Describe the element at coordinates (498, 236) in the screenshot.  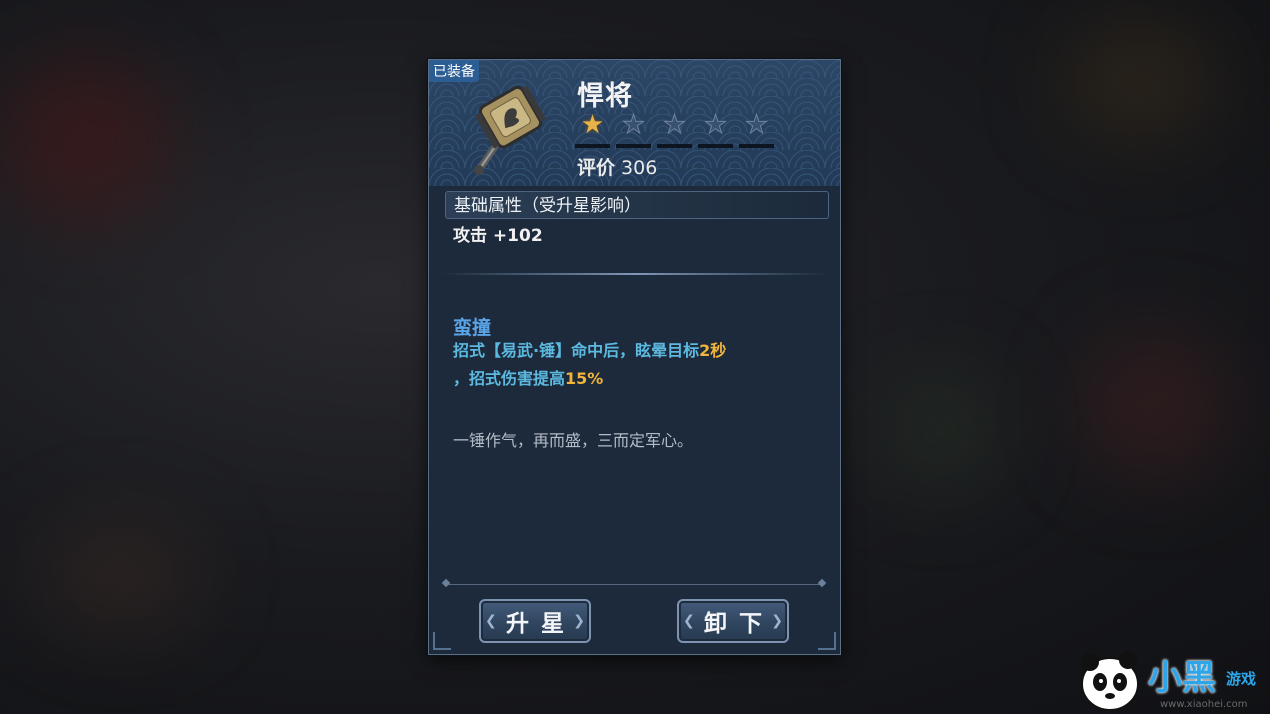
I see `attack-attribute: 攻击 +102` at that location.